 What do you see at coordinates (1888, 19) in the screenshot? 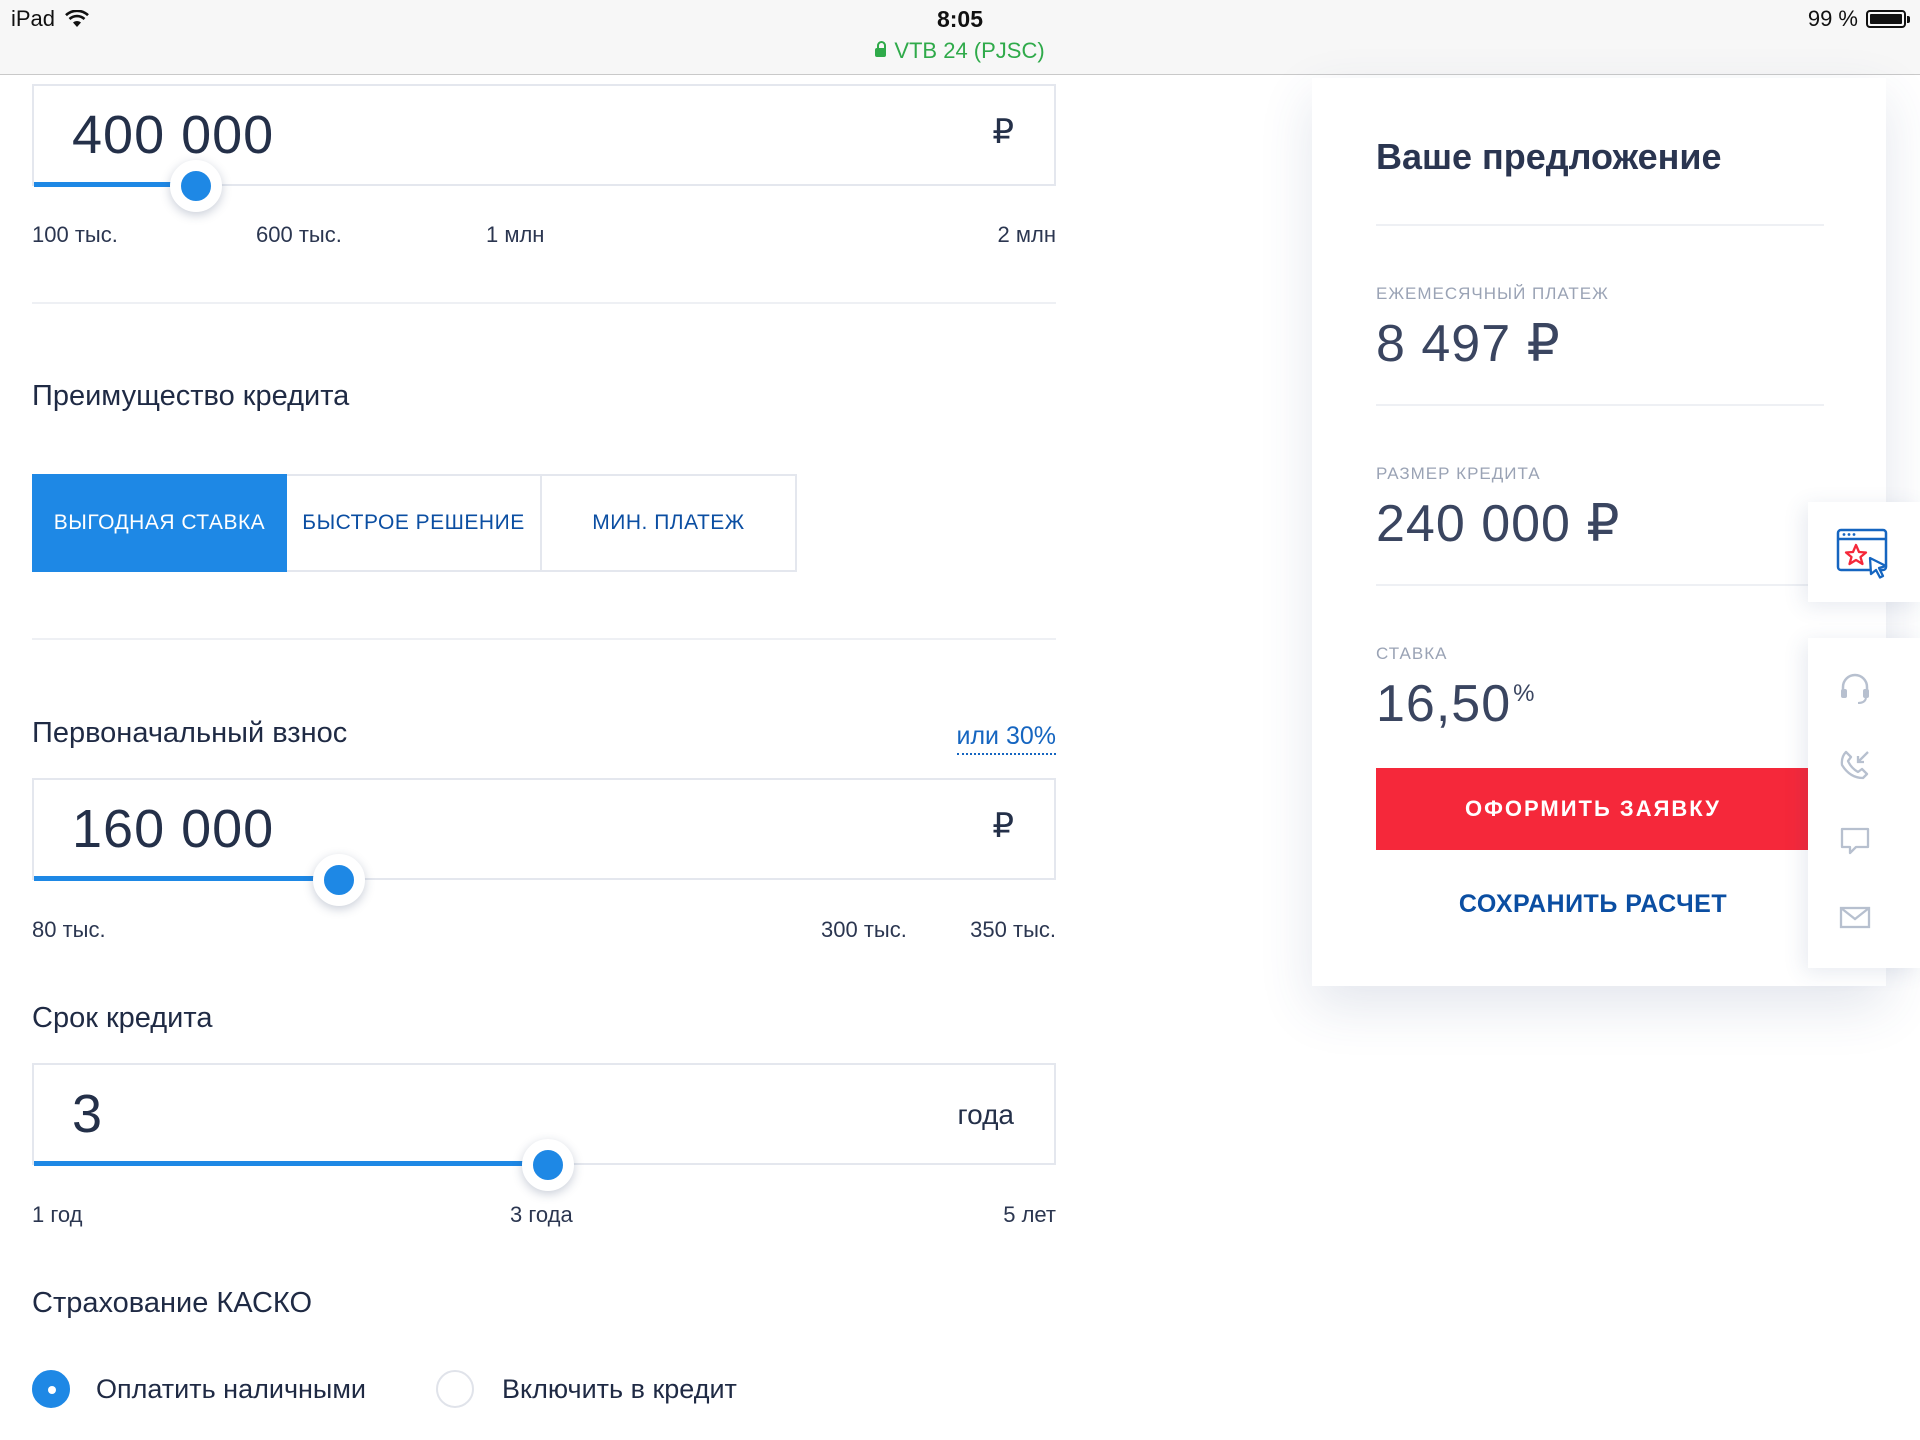
I see `battery-icon` at bounding box center [1888, 19].